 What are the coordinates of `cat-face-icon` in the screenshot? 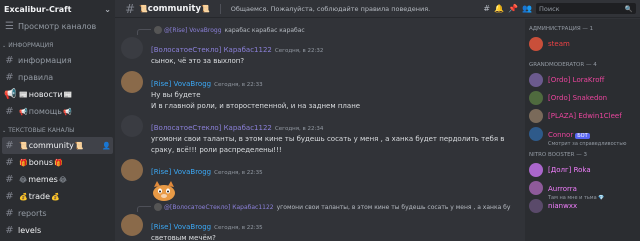 It's located at (164, 191).